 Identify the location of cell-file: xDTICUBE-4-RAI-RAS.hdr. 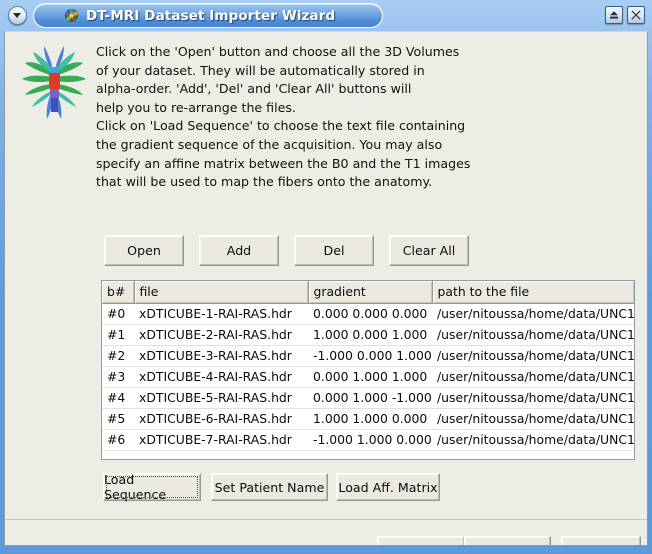
(221, 377).